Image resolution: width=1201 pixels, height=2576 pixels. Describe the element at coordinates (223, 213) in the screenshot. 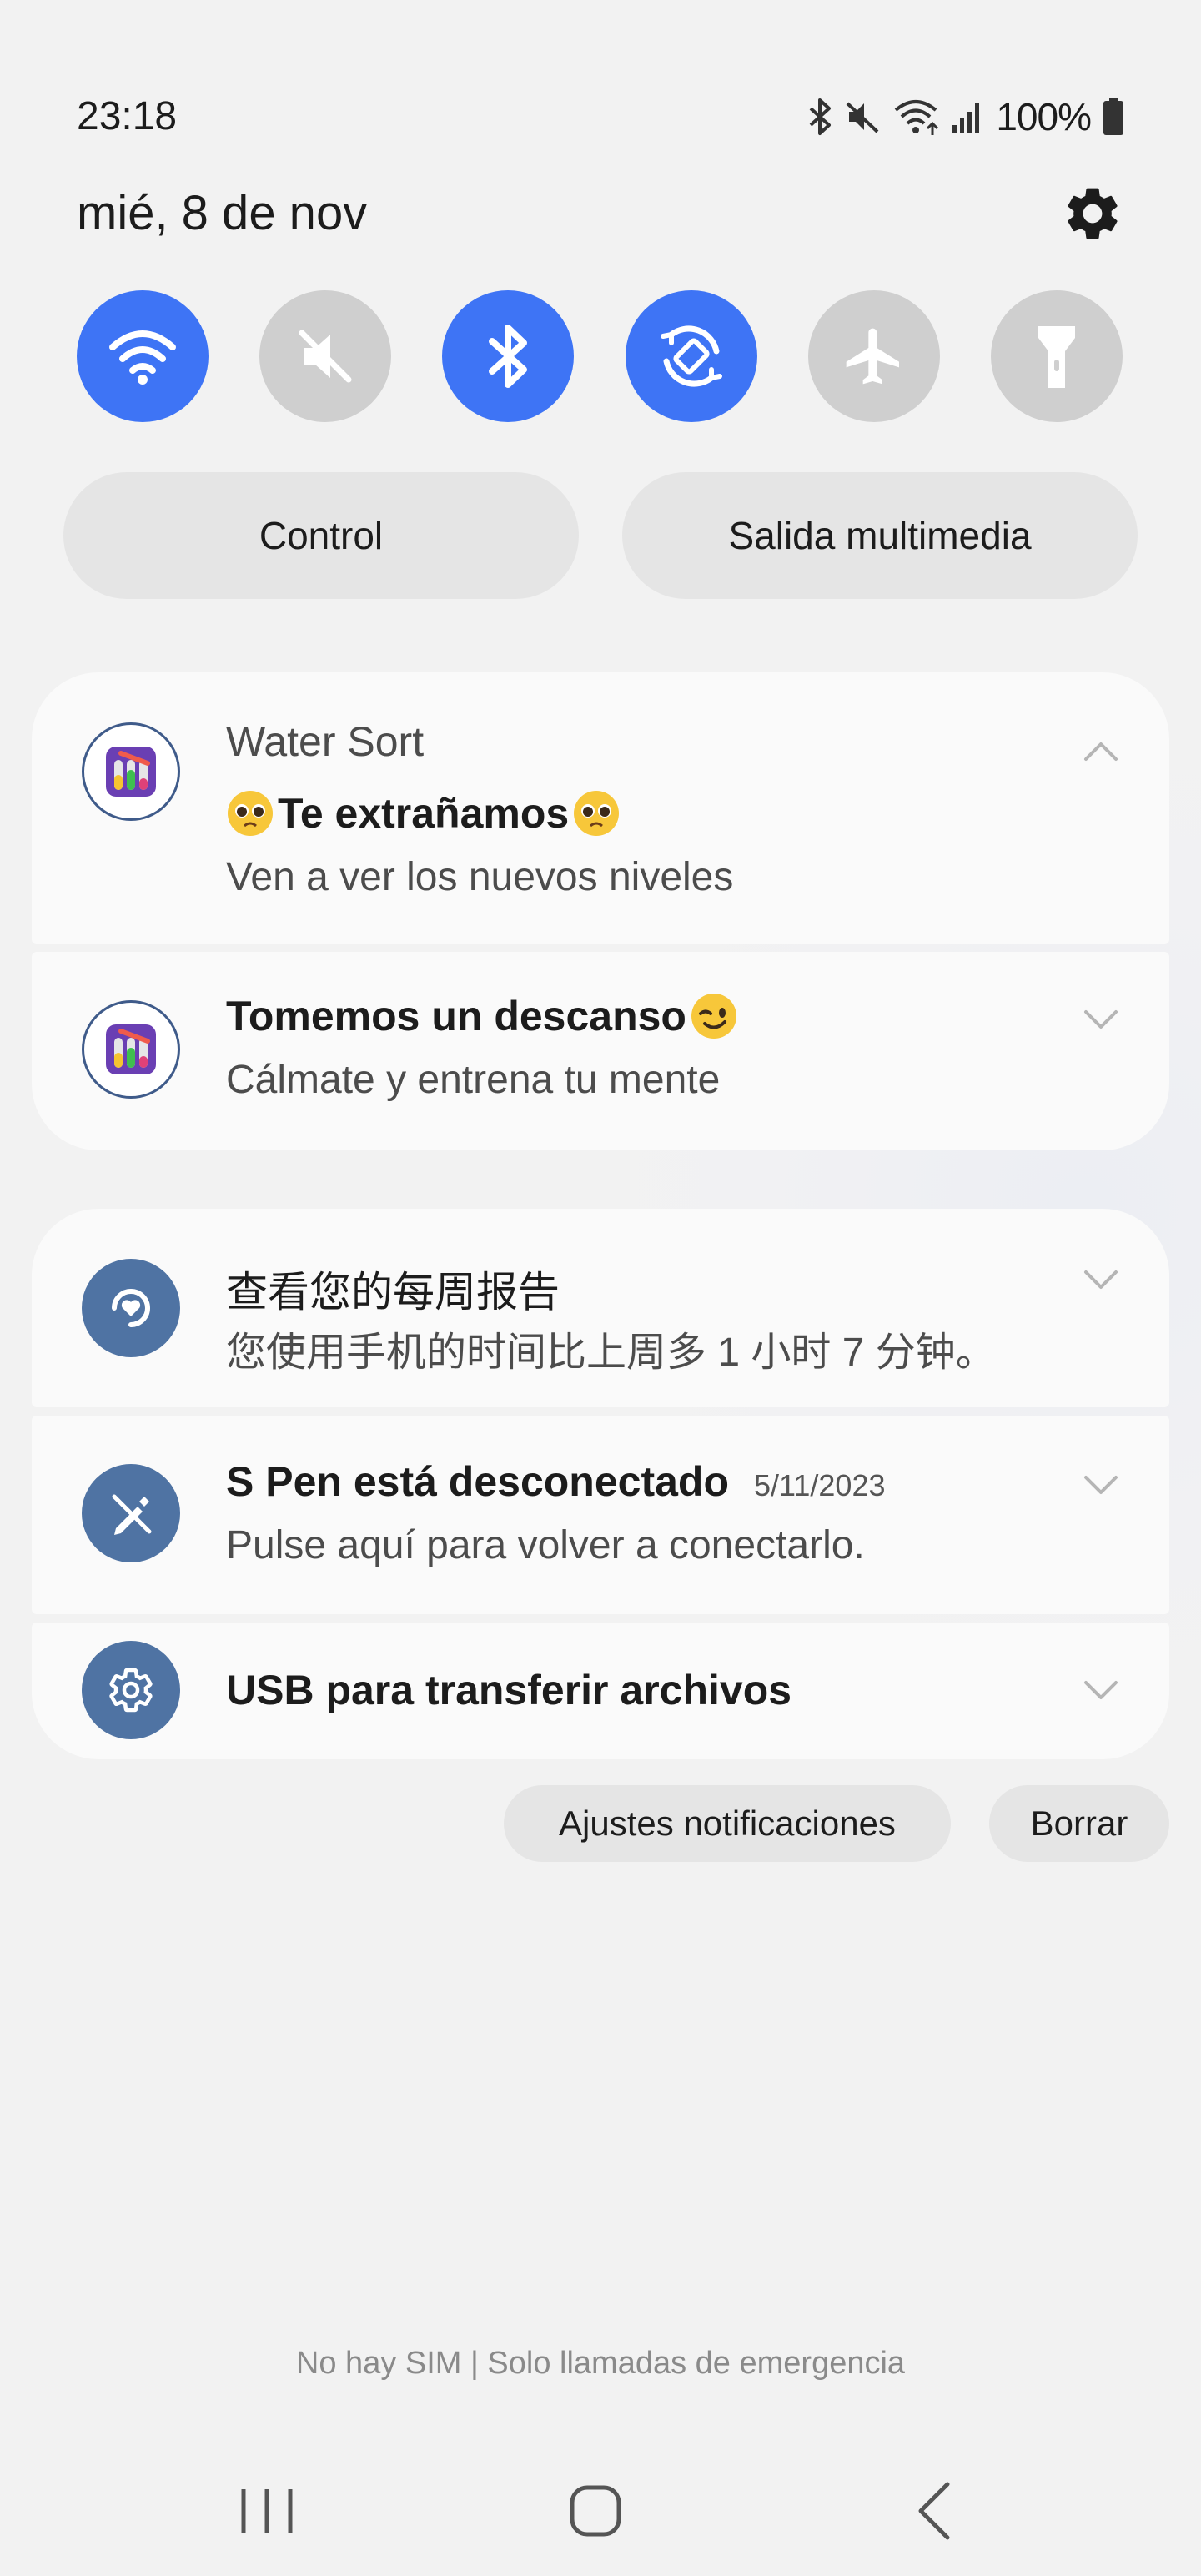

I see `date: mié, 8 de nov` at that location.